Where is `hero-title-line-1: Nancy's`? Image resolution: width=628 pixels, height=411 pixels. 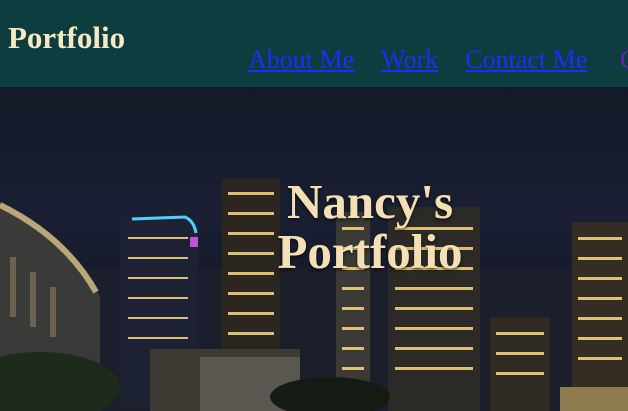
hero-title-line-1: Nancy's is located at coordinates (370, 201).